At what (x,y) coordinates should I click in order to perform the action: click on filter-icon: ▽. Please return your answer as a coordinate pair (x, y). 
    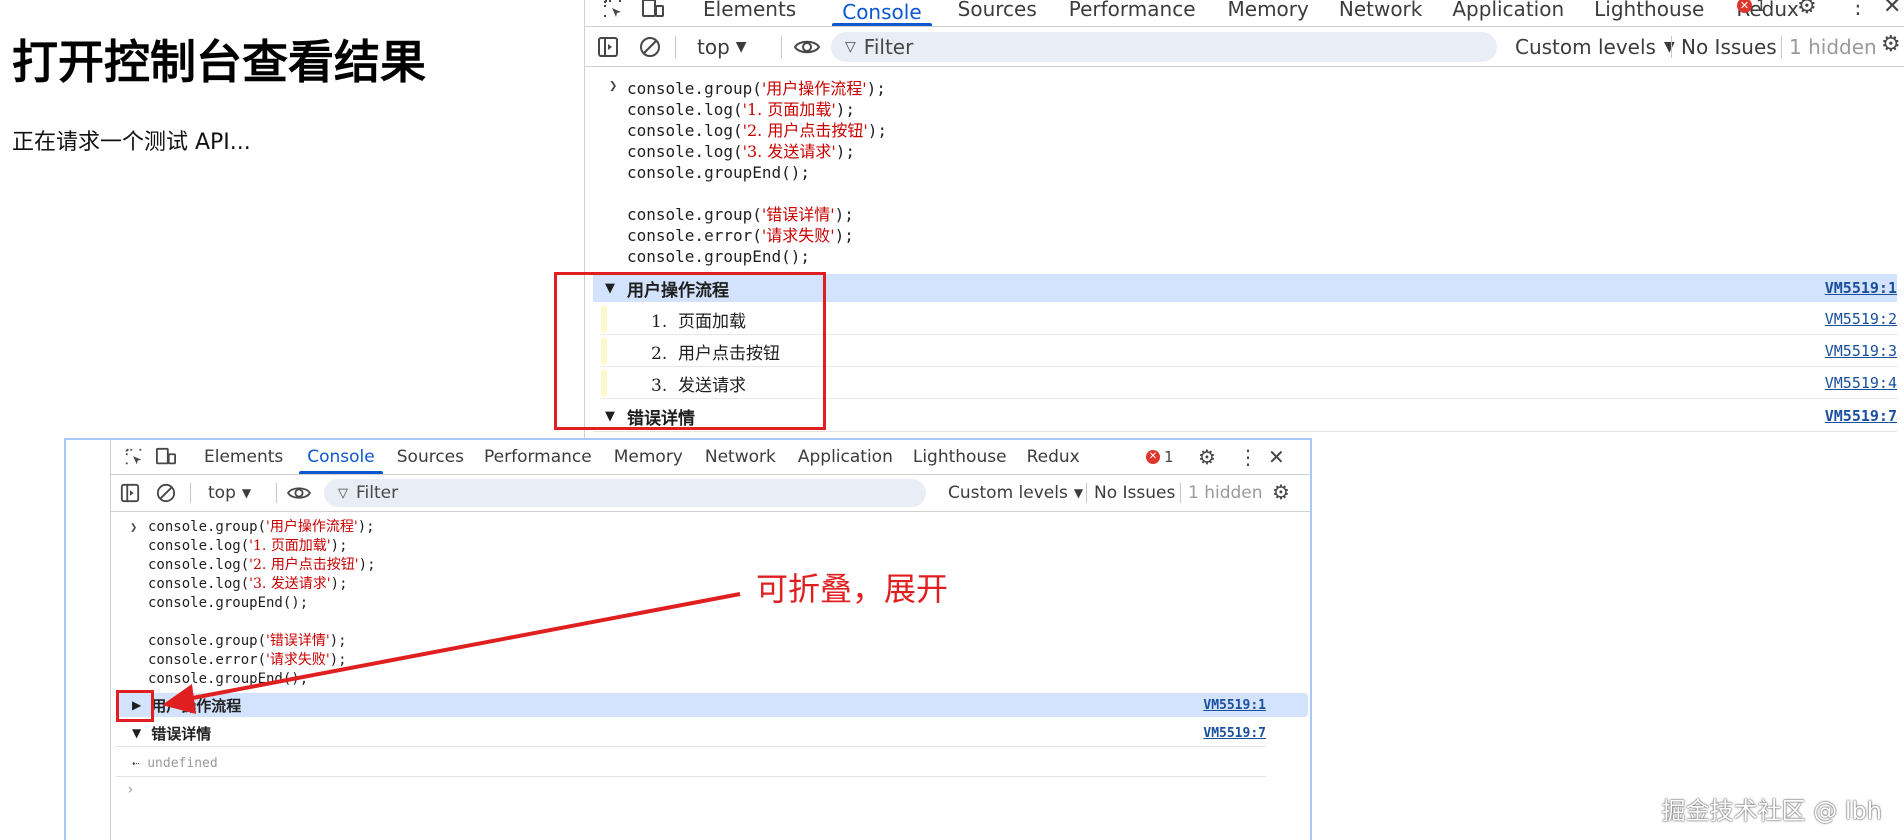
    Looking at the image, I should click on (850, 47).